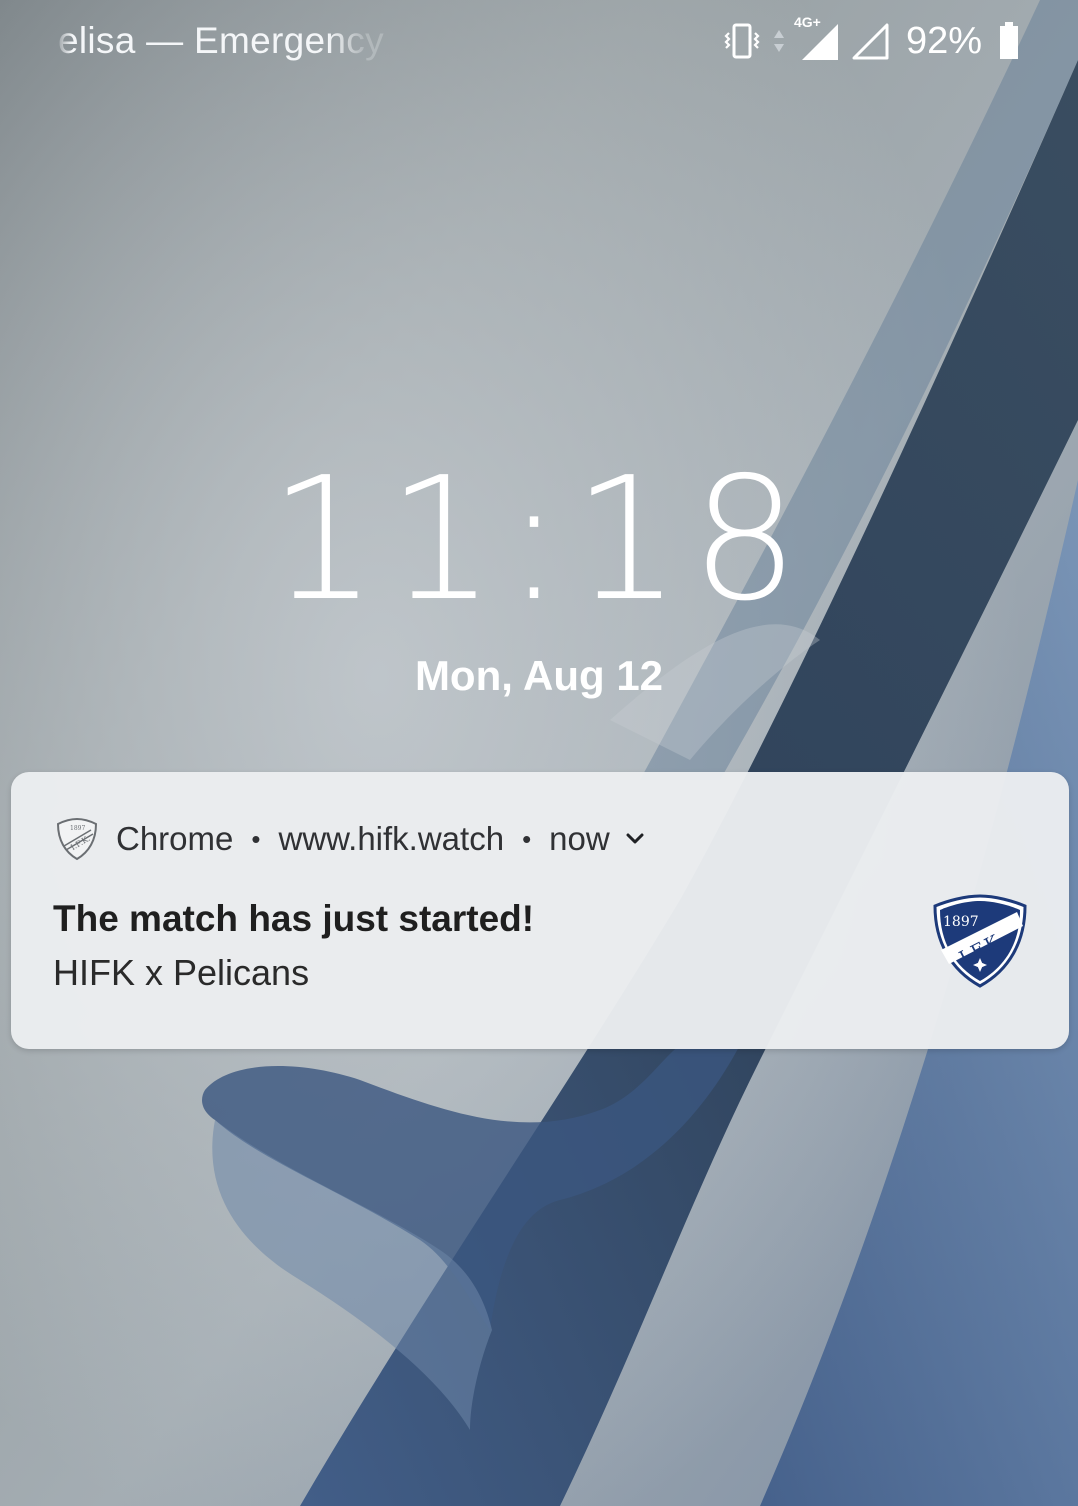 This screenshot has height=1506, width=1078. What do you see at coordinates (539, 42) in the screenshot?
I see `status-bar: elisa — Emergency 4G+ 92%` at bounding box center [539, 42].